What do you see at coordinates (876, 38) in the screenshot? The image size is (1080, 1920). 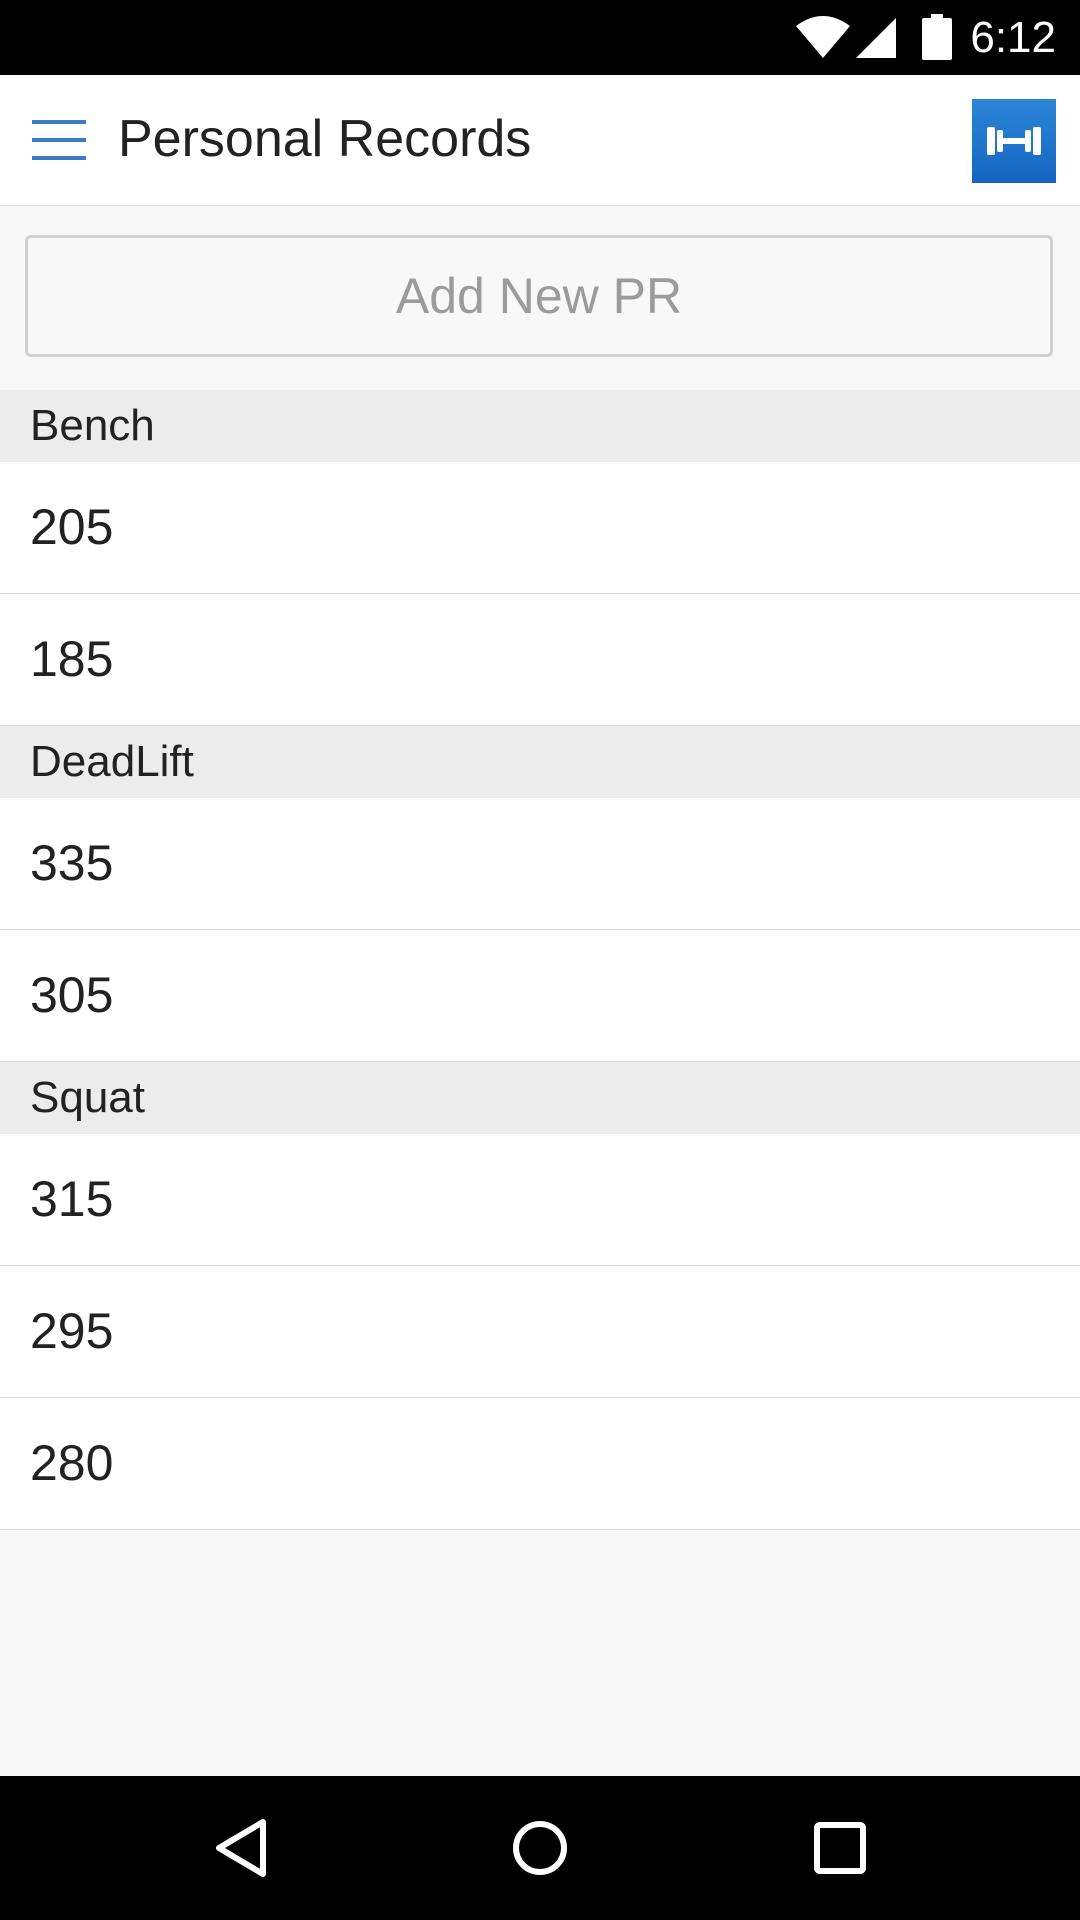 I see `cell-signal-icon` at bounding box center [876, 38].